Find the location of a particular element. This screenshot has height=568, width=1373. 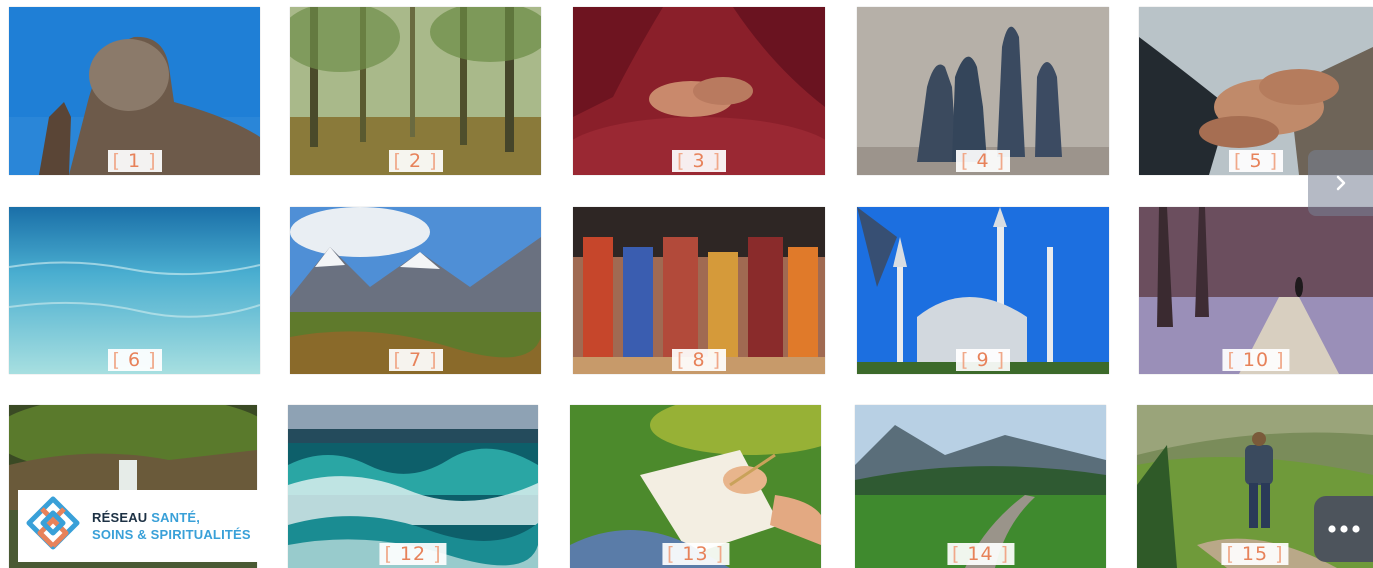

tile-1: 1 is located at coordinates (134, 91).